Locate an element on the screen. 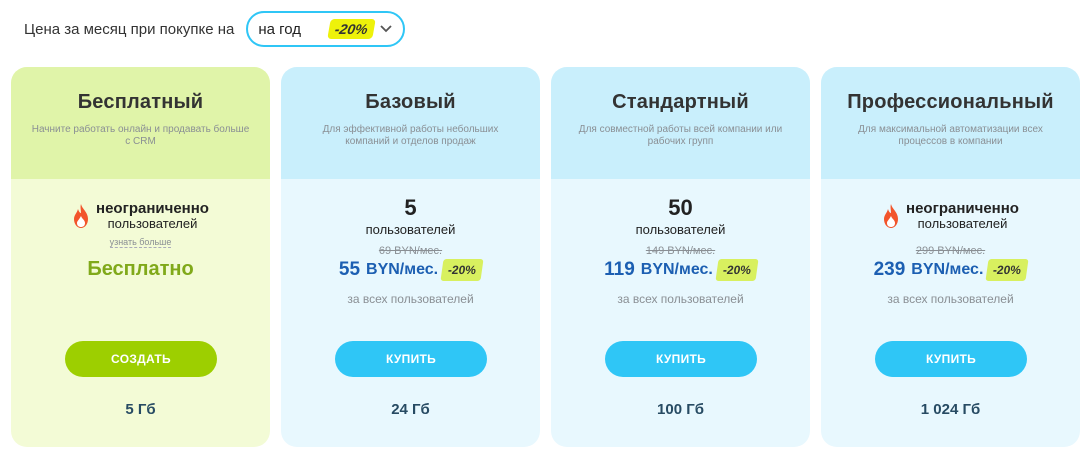 This screenshot has width=1090, height=460. period-discount-badge: -20% is located at coordinates (351, 29).